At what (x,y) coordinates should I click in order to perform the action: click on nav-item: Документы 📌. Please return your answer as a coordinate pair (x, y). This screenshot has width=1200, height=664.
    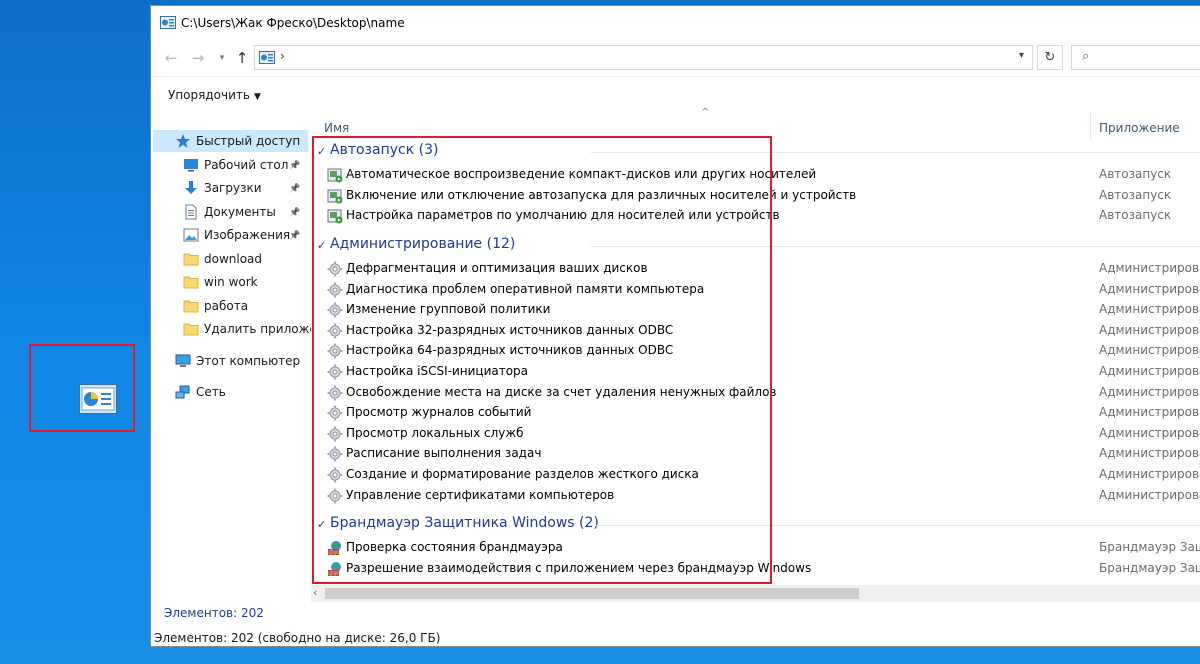
    Looking at the image, I should click on (231, 212).